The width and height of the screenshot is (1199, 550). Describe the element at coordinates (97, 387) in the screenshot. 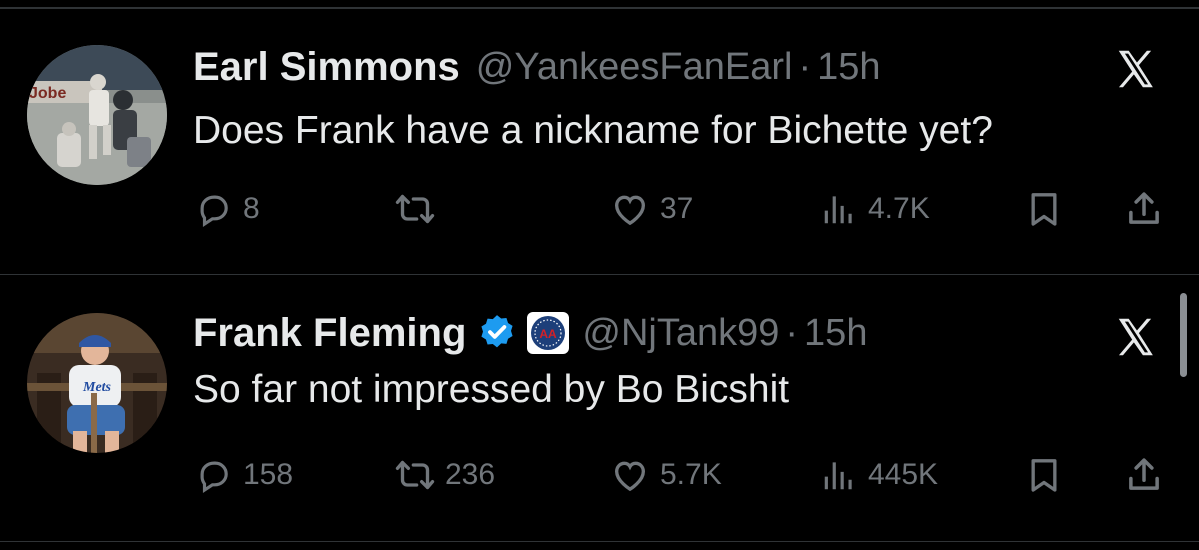

I see `svg-text: Mets` at that location.